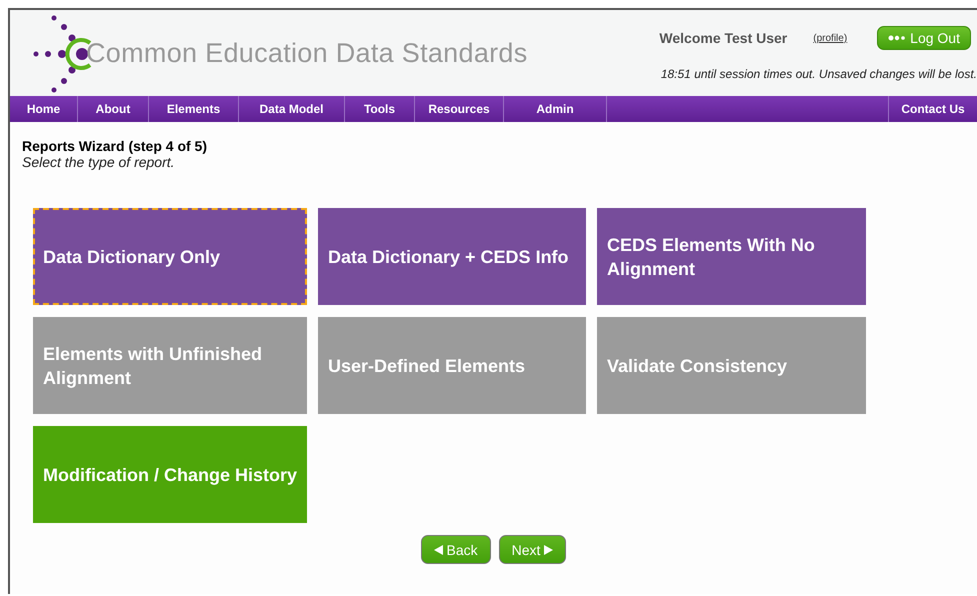 This screenshot has height=596, width=977. I want to click on dots-icon, so click(897, 38).